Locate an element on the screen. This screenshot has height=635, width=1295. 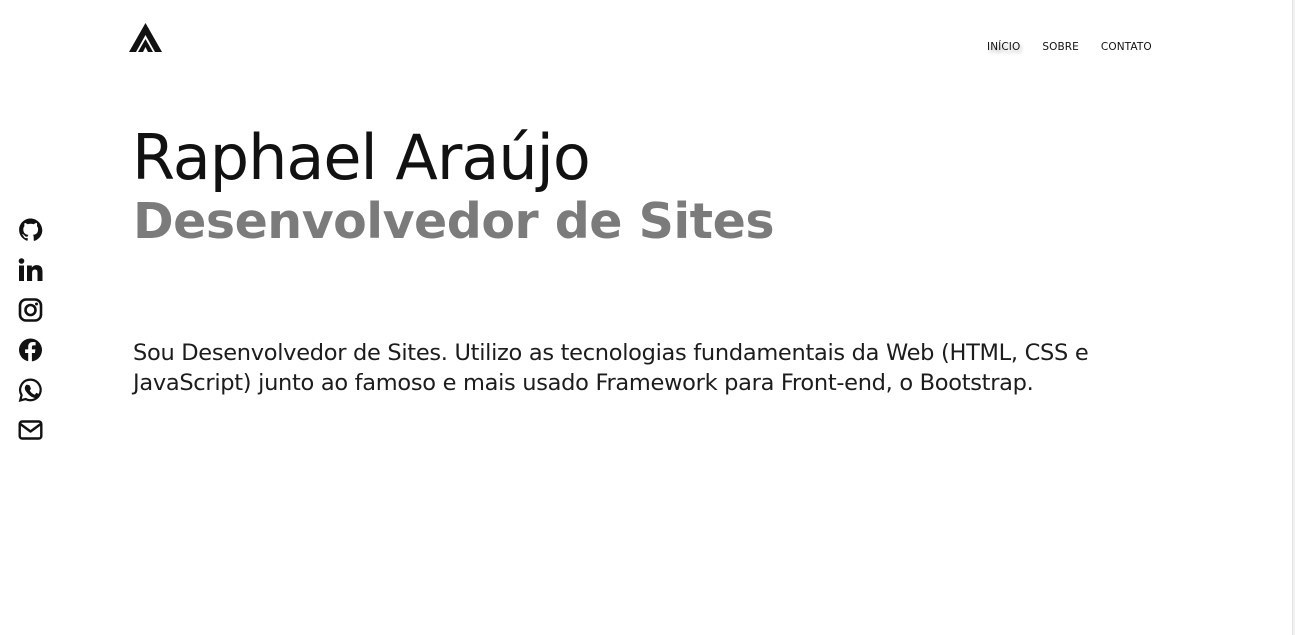
linkedin-link is located at coordinates (30, 270).